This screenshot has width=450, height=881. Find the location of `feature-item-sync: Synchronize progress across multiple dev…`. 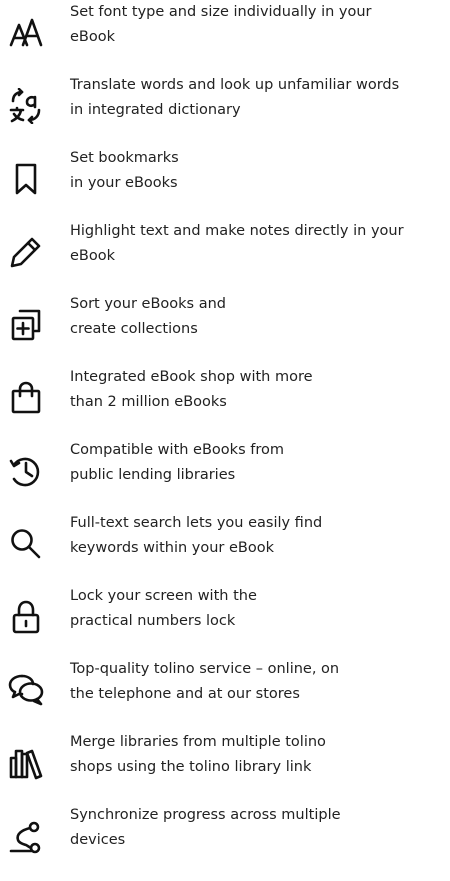

feature-item-sync: Synchronize progress across multiple dev… is located at coordinates (225, 836).